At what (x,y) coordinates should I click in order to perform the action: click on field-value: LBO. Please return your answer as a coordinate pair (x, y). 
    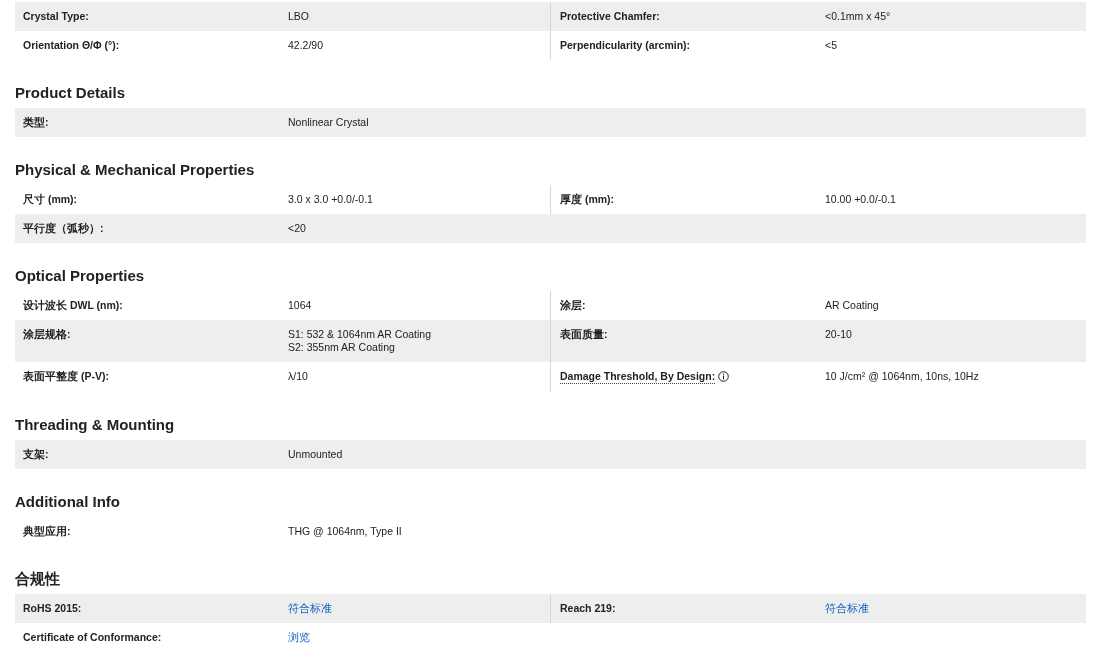
    Looking at the image, I should click on (298, 16).